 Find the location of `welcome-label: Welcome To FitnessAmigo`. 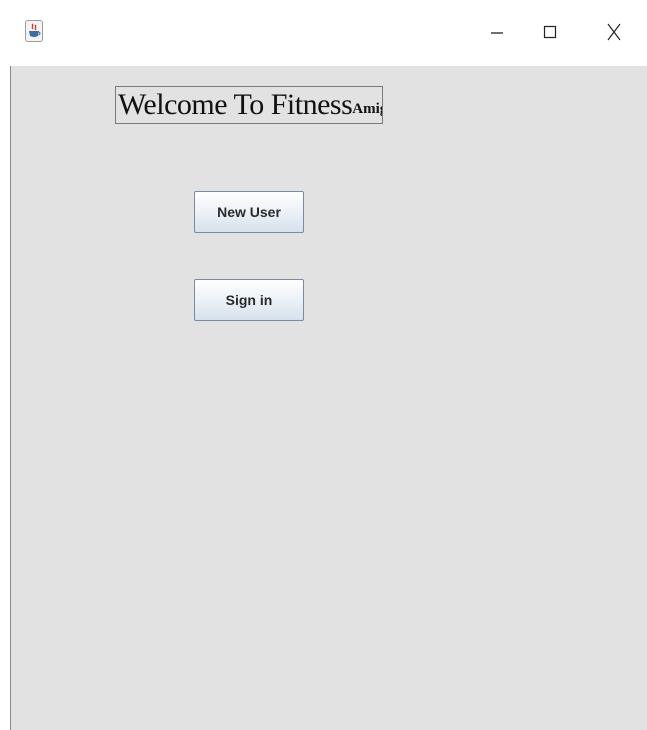

welcome-label: Welcome To FitnessAmigo is located at coordinates (249, 105).